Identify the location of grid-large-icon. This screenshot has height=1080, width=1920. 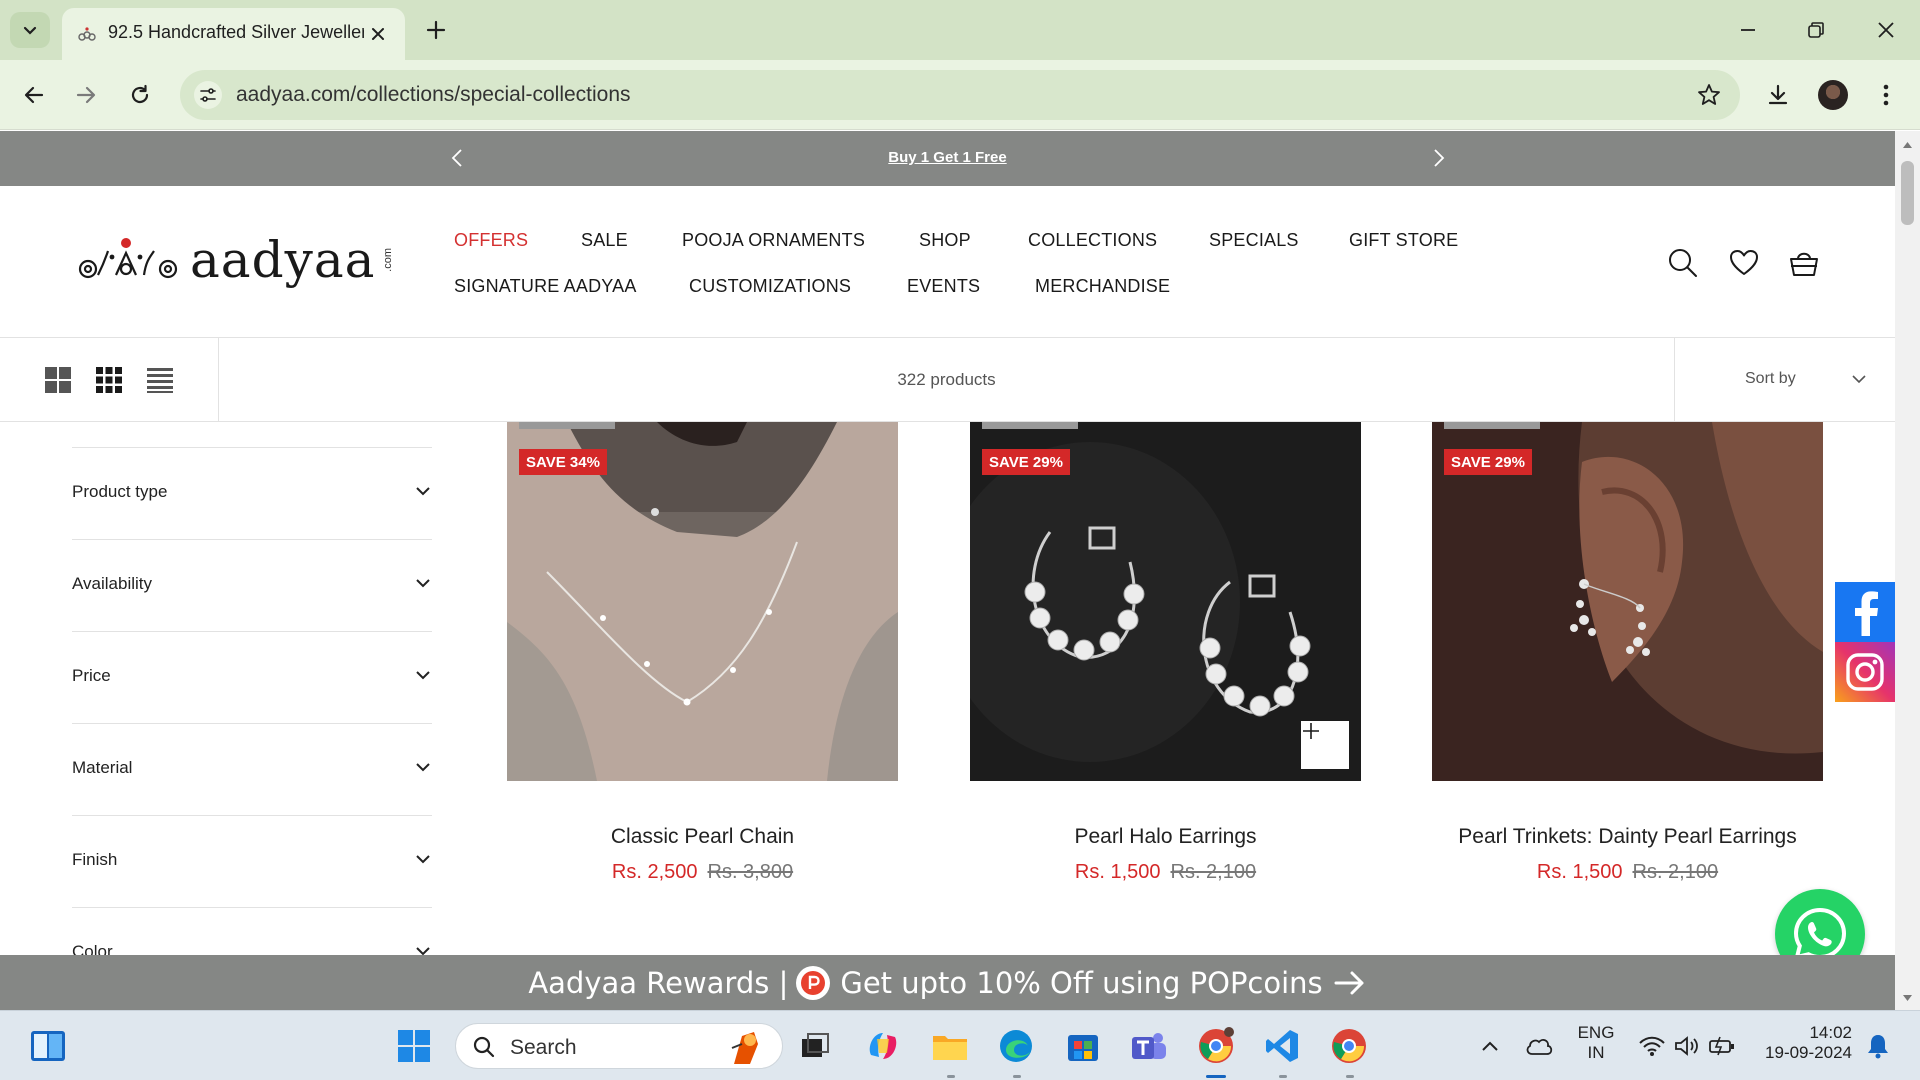
(58, 380).